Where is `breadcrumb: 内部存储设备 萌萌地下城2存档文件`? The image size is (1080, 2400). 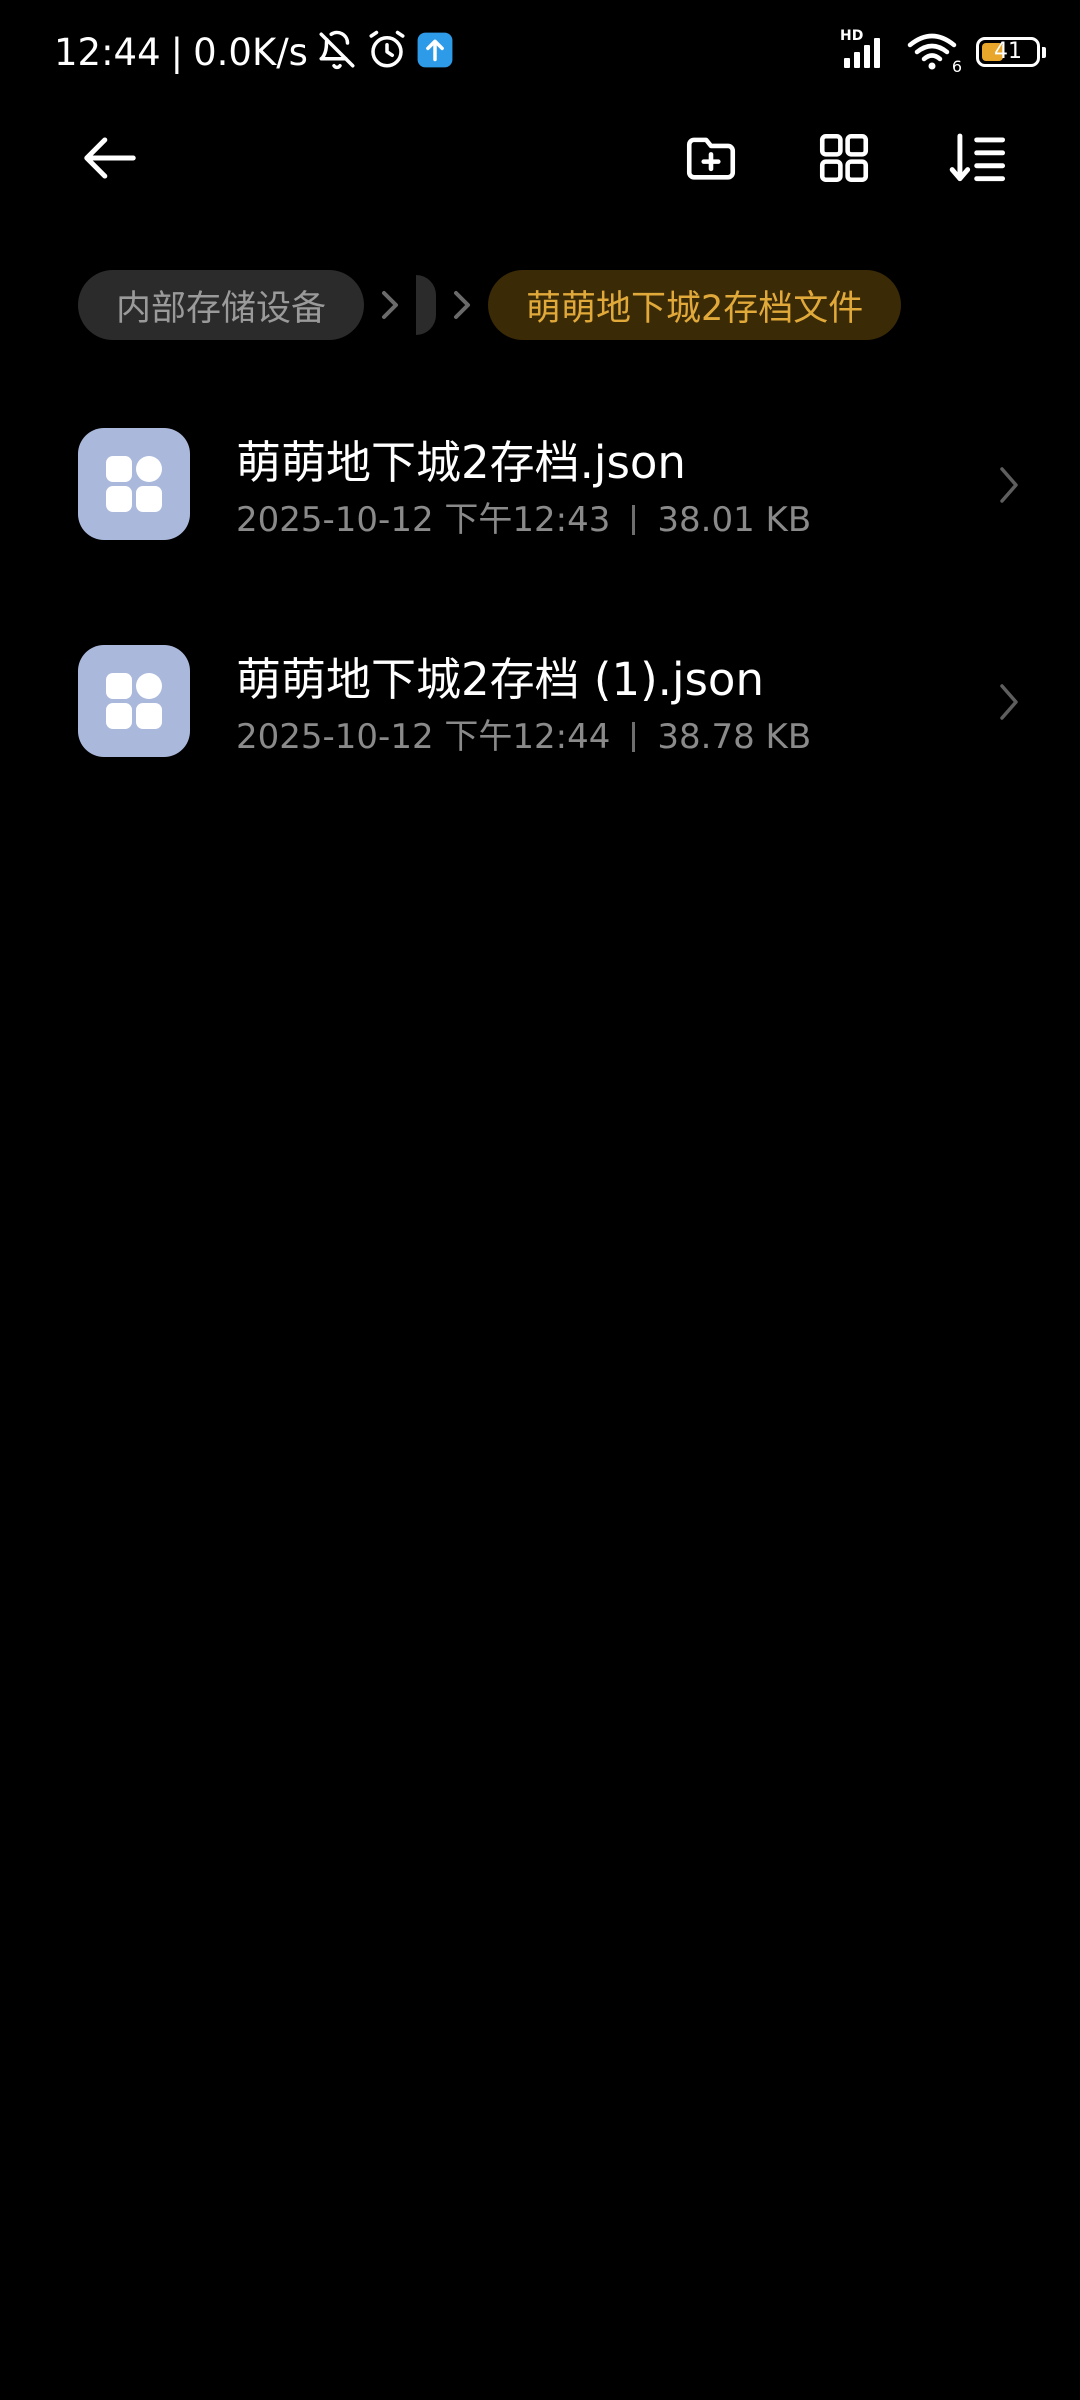
breadcrumb: 内部存储设备 萌萌地下城2存档文件 is located at coordinates (490, 305).